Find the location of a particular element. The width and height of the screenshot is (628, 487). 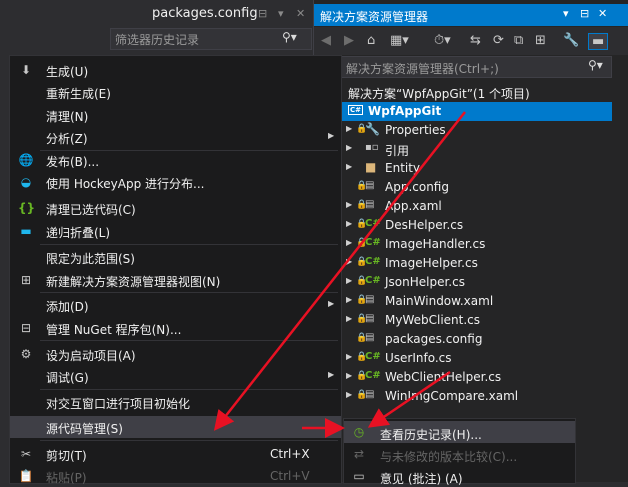

show-all-files-icon: ⊞ is located at coordinates (540, 40).